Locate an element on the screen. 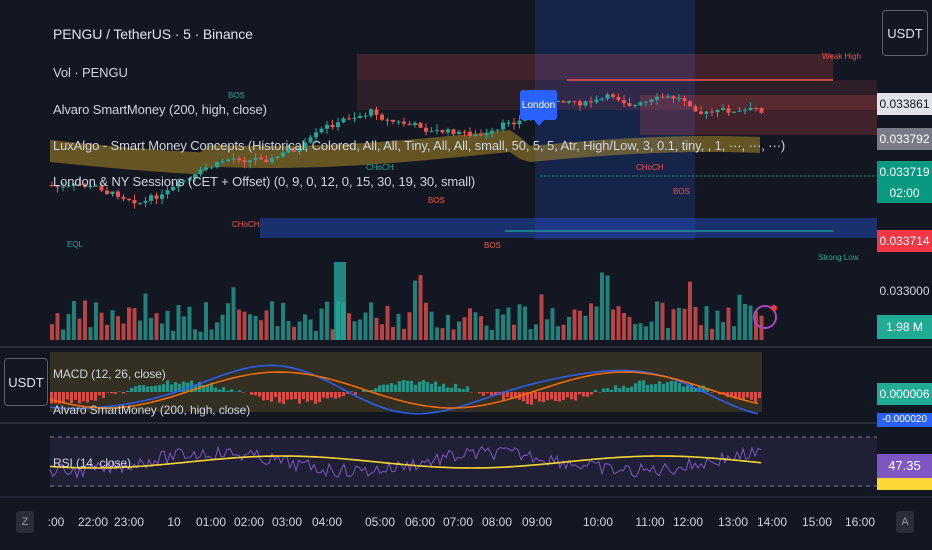  indicator-alvaro: Alvaro SmartMoney (200, high, close) is located at coordinates (160, 109).